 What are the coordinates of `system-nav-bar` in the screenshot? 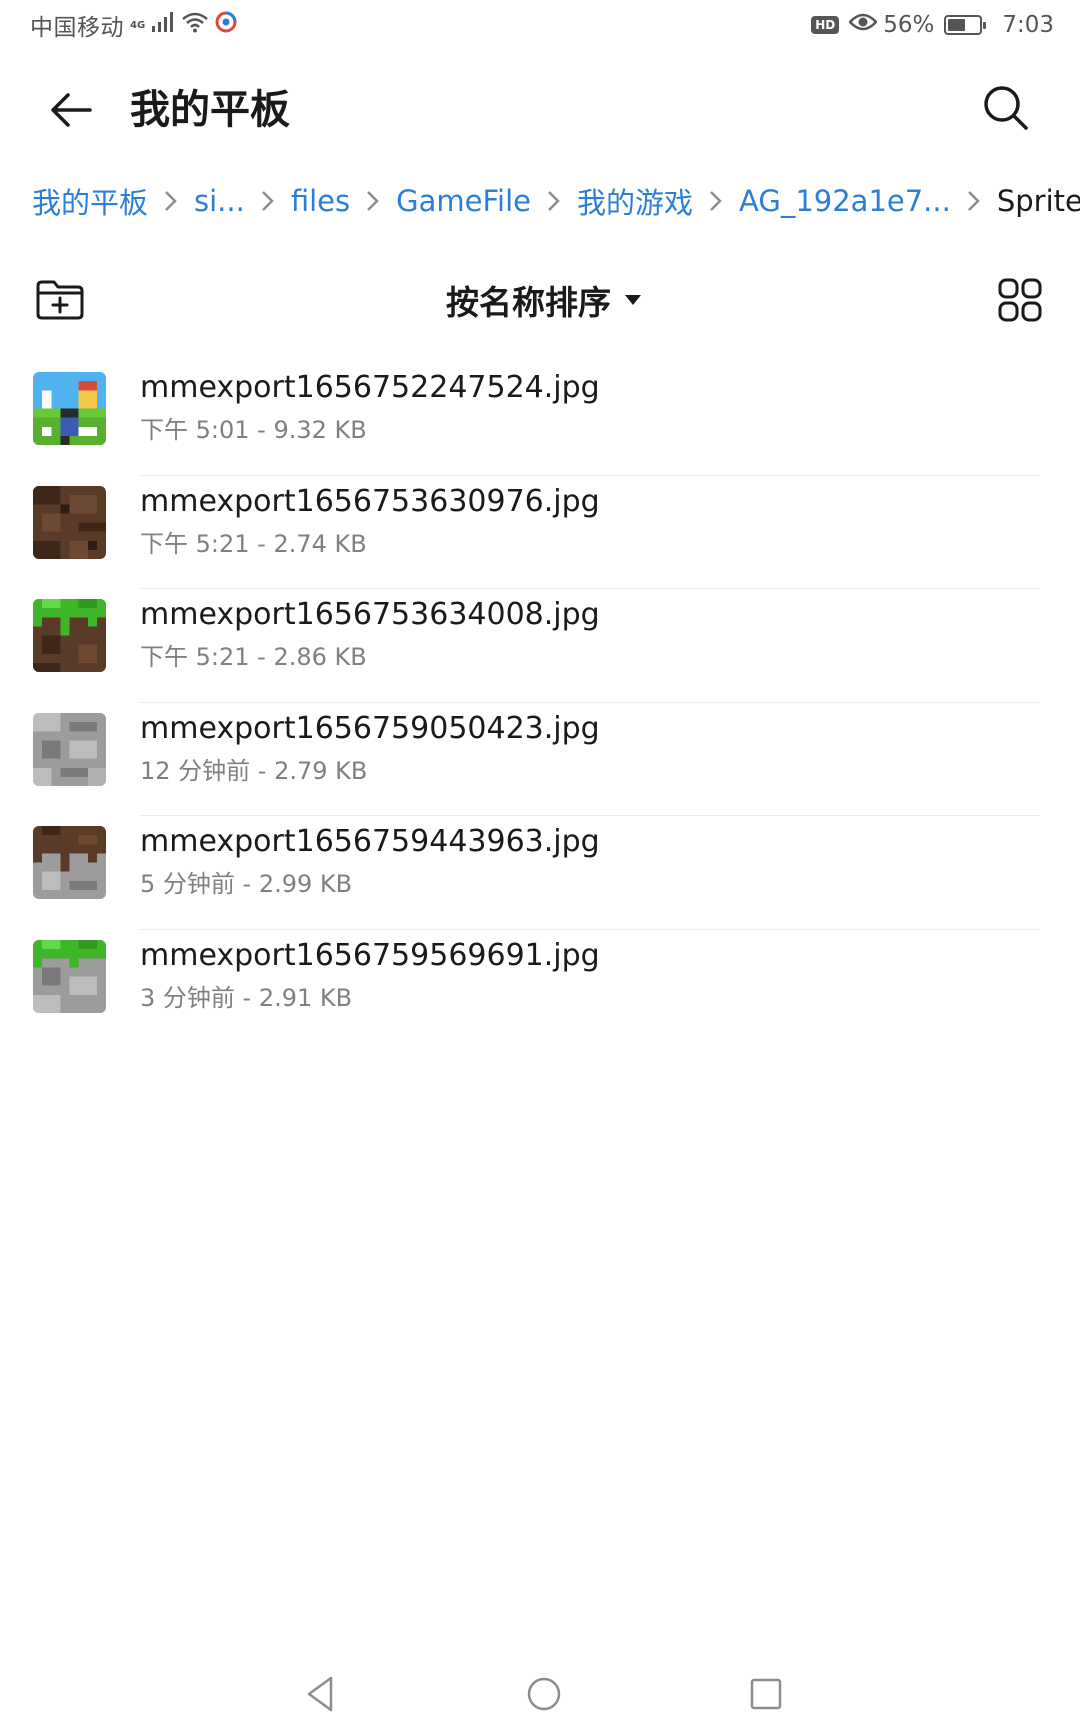 It's located at (540, 1698).